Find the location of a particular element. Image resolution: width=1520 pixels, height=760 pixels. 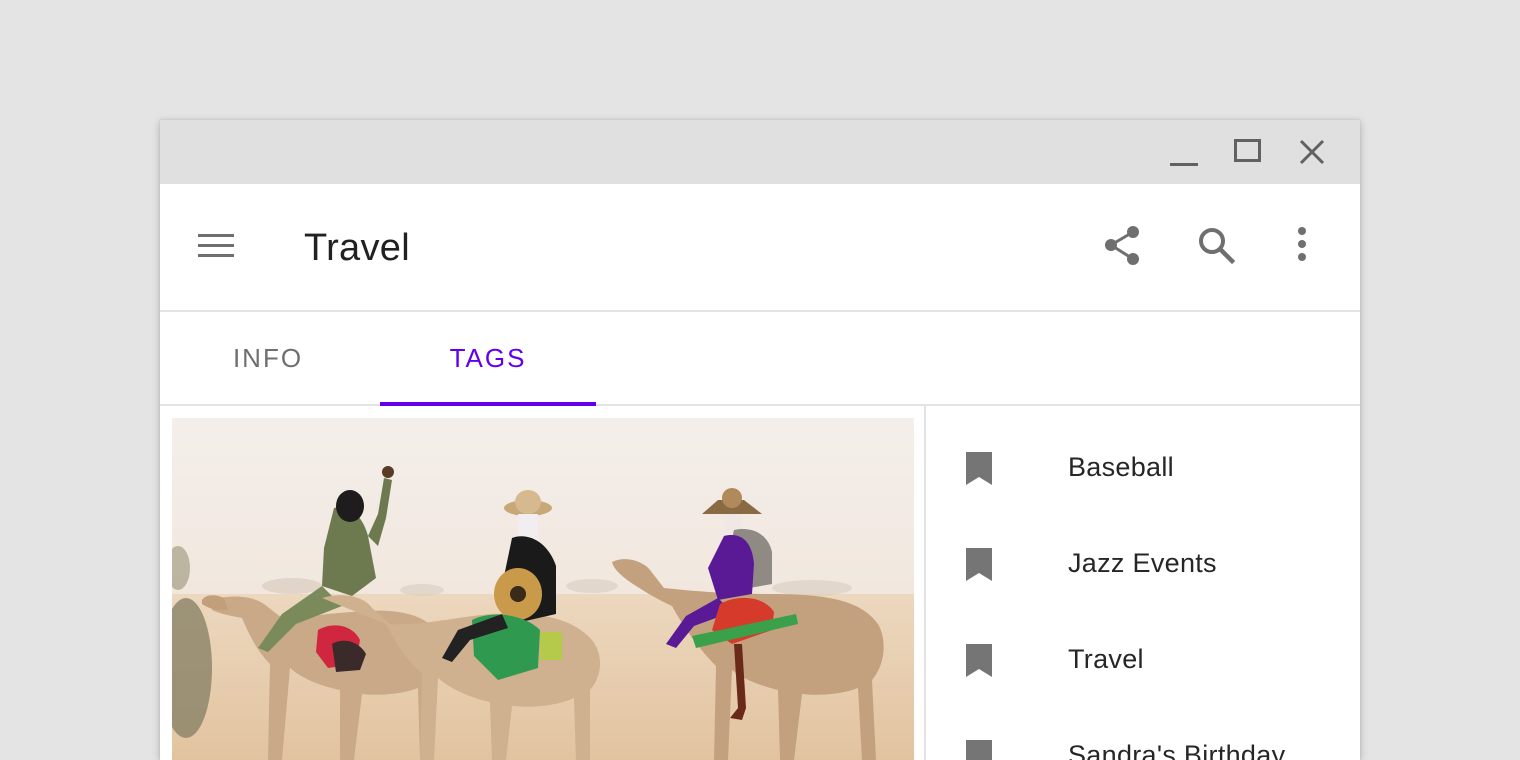

search-button is located at coordinates (1217, 246).